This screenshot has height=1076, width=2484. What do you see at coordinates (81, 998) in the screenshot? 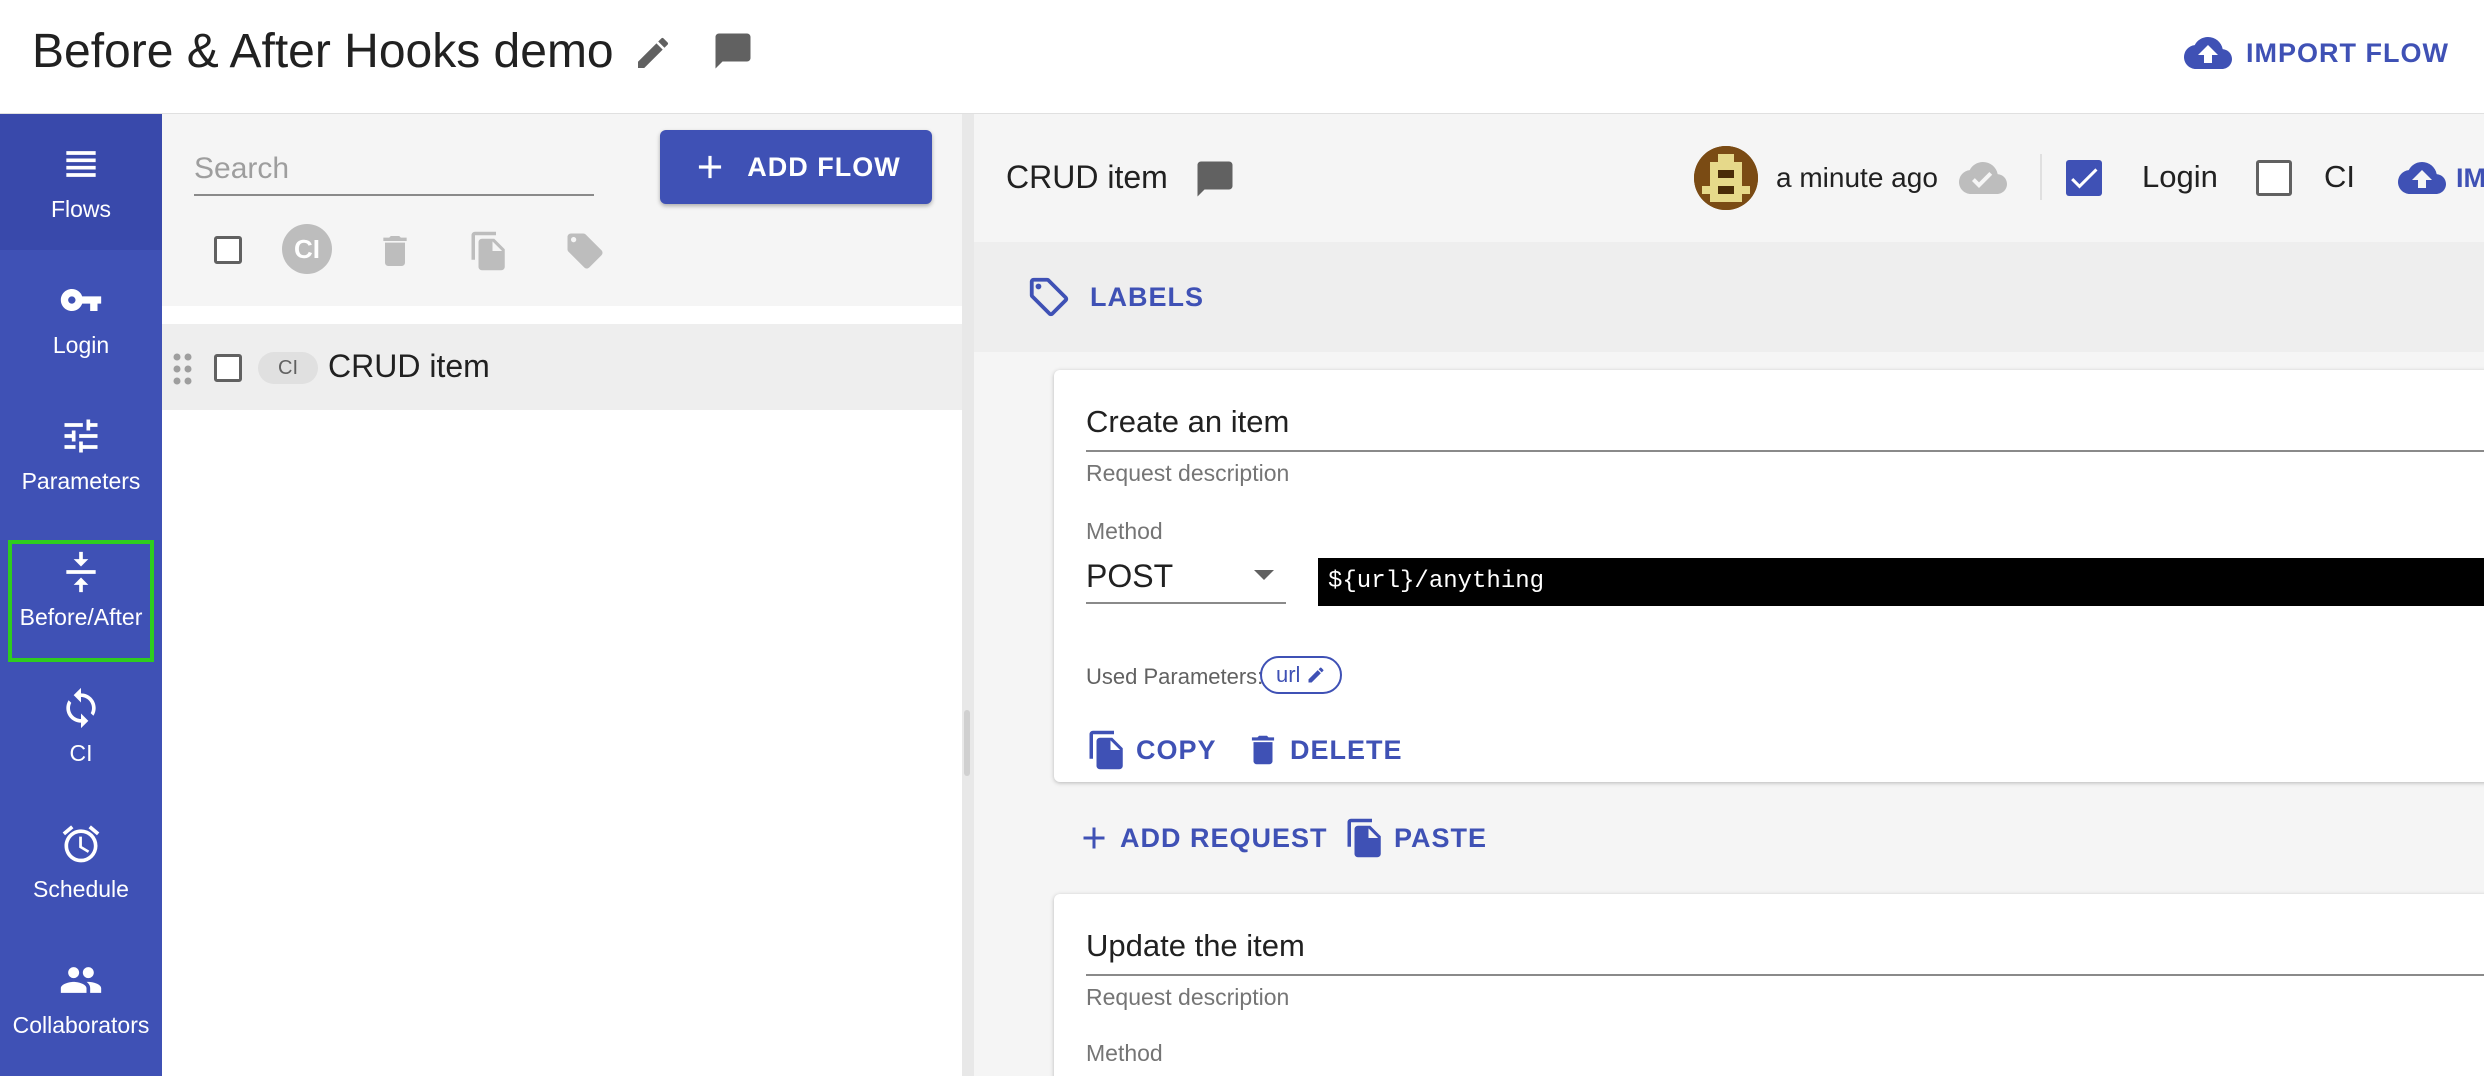
I see `nav-item-collaborators: Collaborators` at bounding box center [81, 998].